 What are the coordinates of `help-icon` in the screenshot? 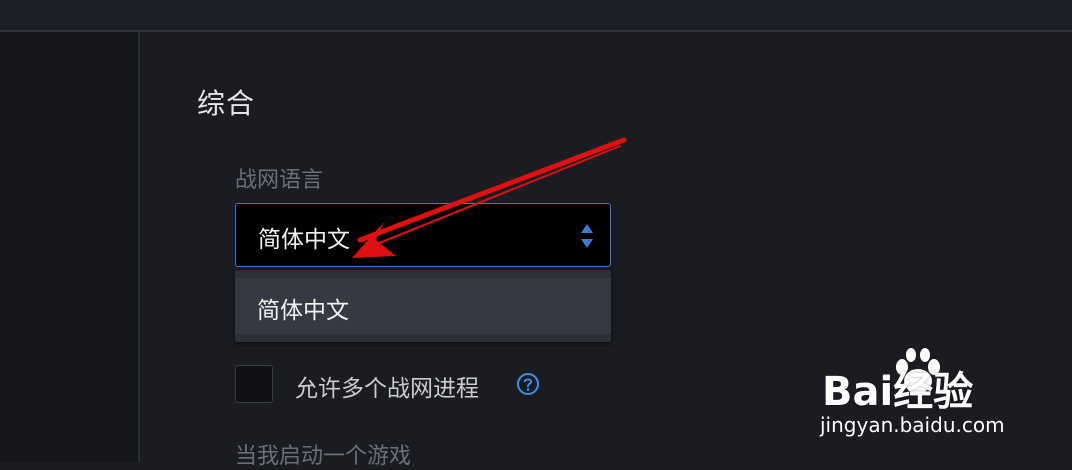 It's located at (528, 384).